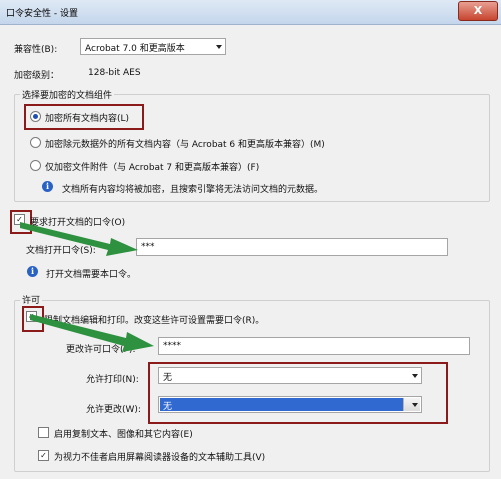  Describe the element at coordinates (290, 375) in the screenshot. I see `print-select: 无` at that location.